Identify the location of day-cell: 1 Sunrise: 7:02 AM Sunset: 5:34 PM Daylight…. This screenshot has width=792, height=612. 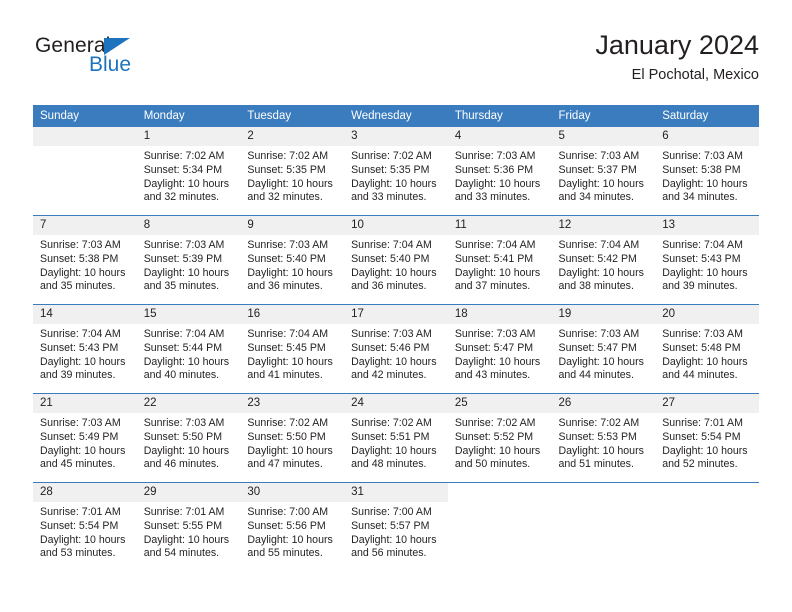
(188, 171).